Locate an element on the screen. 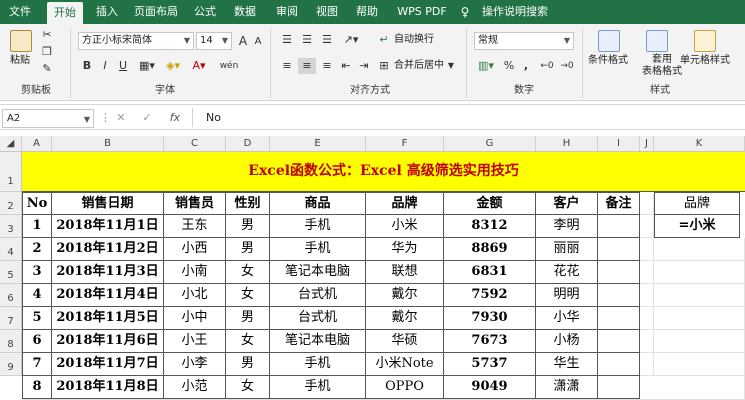  tab-file: 文件 is located at coordinates (20, 12).